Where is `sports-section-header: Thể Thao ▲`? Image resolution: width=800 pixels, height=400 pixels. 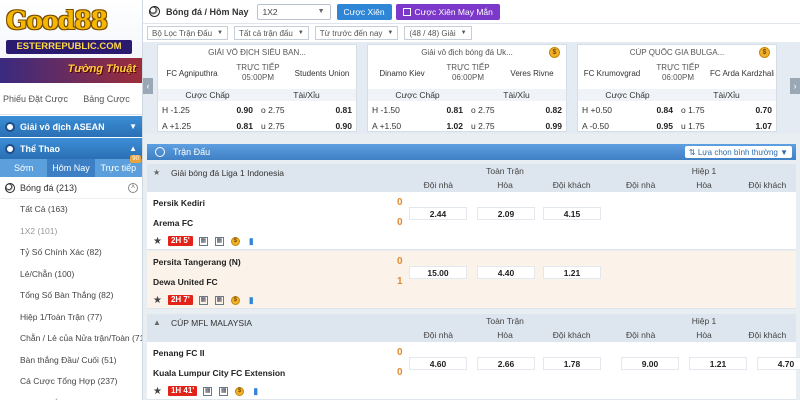
sports-section-header: Thể Thao ▲ is located at coordinates (71, 148).